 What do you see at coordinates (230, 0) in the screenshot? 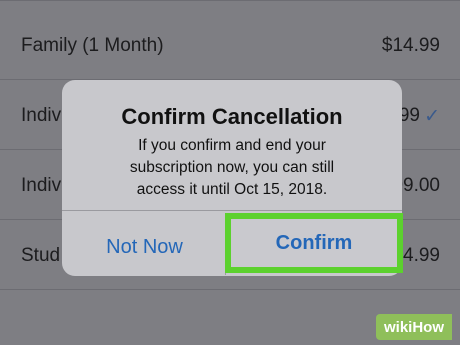
I see `divider` at bounding box center [230, 0].